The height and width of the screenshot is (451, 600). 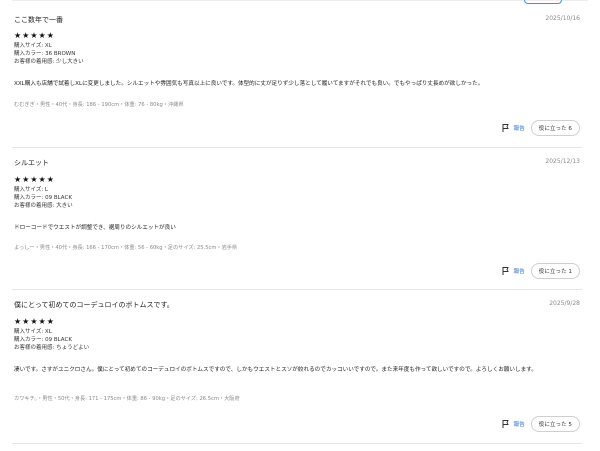 What do you see at coordinates (94, 305) in the screenshot?
I see `review-title: 僕にとって初めてのコーデュロイのボトムスです。` at bounding box center [94, 305].